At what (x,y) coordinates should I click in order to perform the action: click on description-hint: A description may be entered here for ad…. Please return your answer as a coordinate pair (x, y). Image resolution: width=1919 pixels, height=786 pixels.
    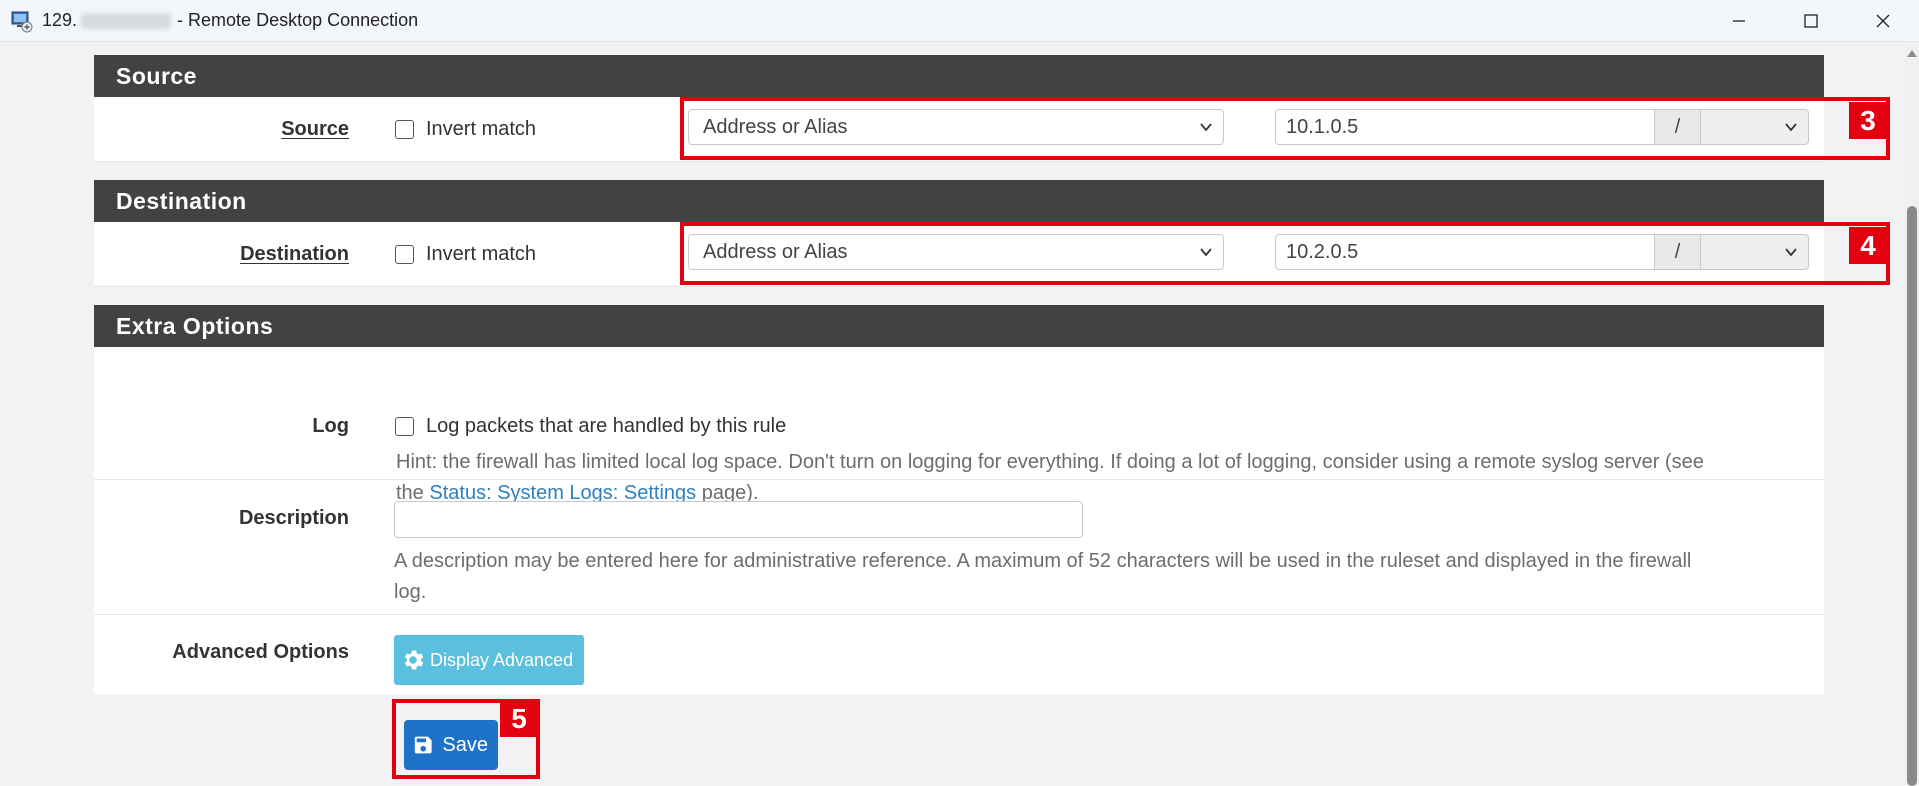
    Looking at the image, I should click on (1094, 577).